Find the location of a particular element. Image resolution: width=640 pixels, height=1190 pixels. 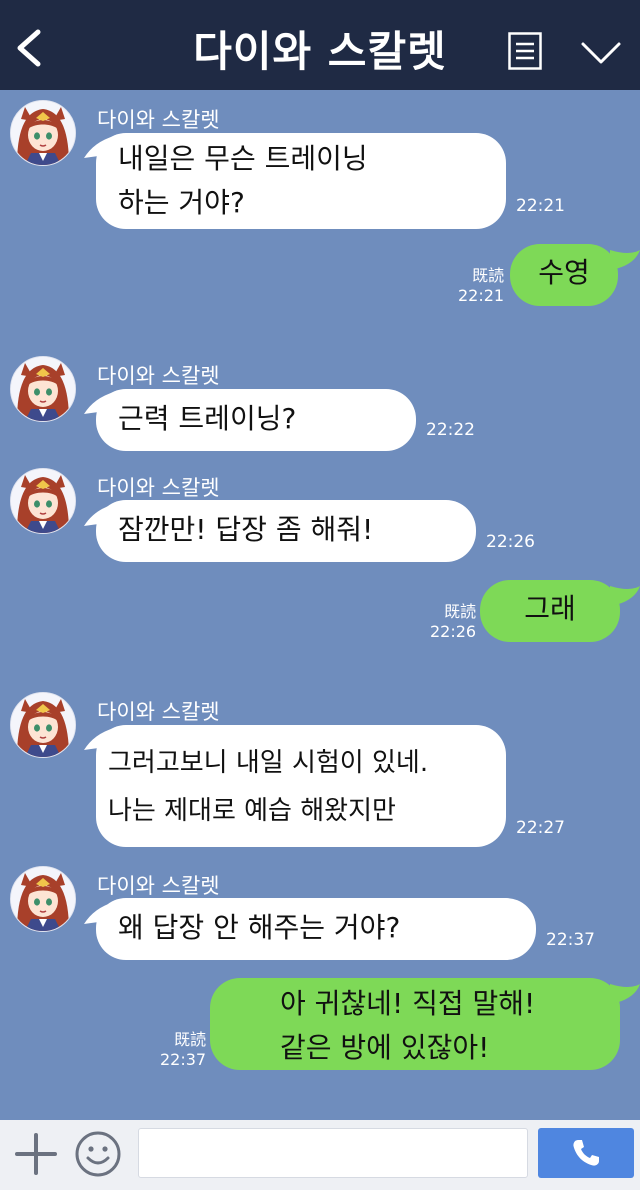

chevron-down-icon is located at coordinates (601, 53).